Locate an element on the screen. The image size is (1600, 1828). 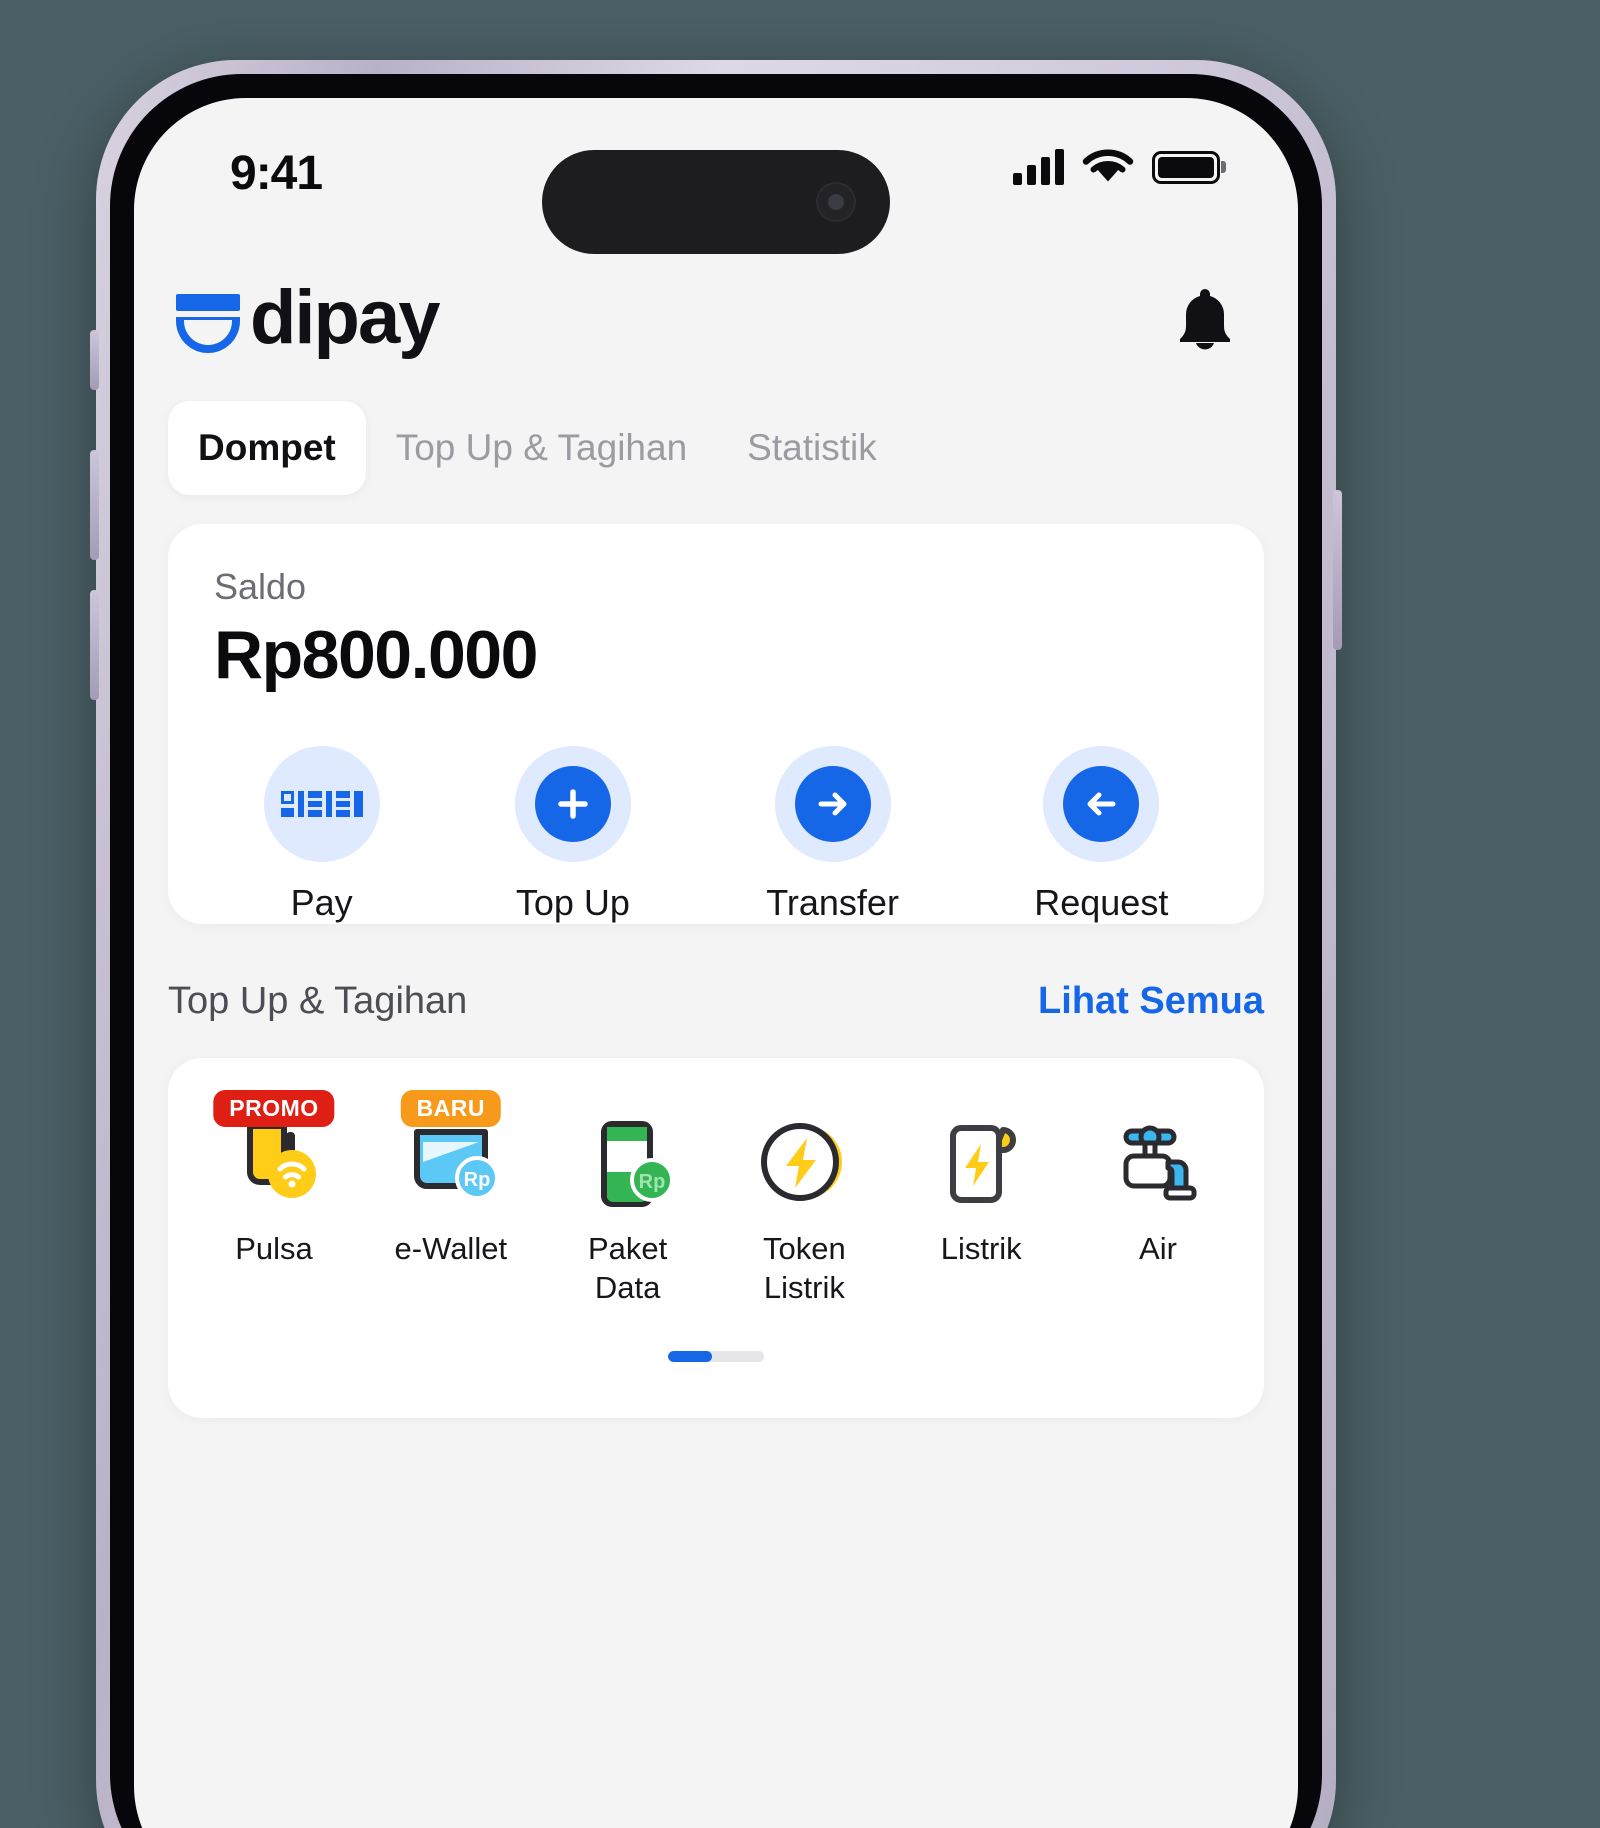
action-transfer: Transfer is located at coordinates (832, 835).